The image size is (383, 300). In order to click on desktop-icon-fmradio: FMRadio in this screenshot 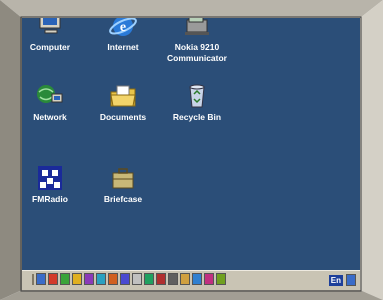, I will do `click(56, 184)`.